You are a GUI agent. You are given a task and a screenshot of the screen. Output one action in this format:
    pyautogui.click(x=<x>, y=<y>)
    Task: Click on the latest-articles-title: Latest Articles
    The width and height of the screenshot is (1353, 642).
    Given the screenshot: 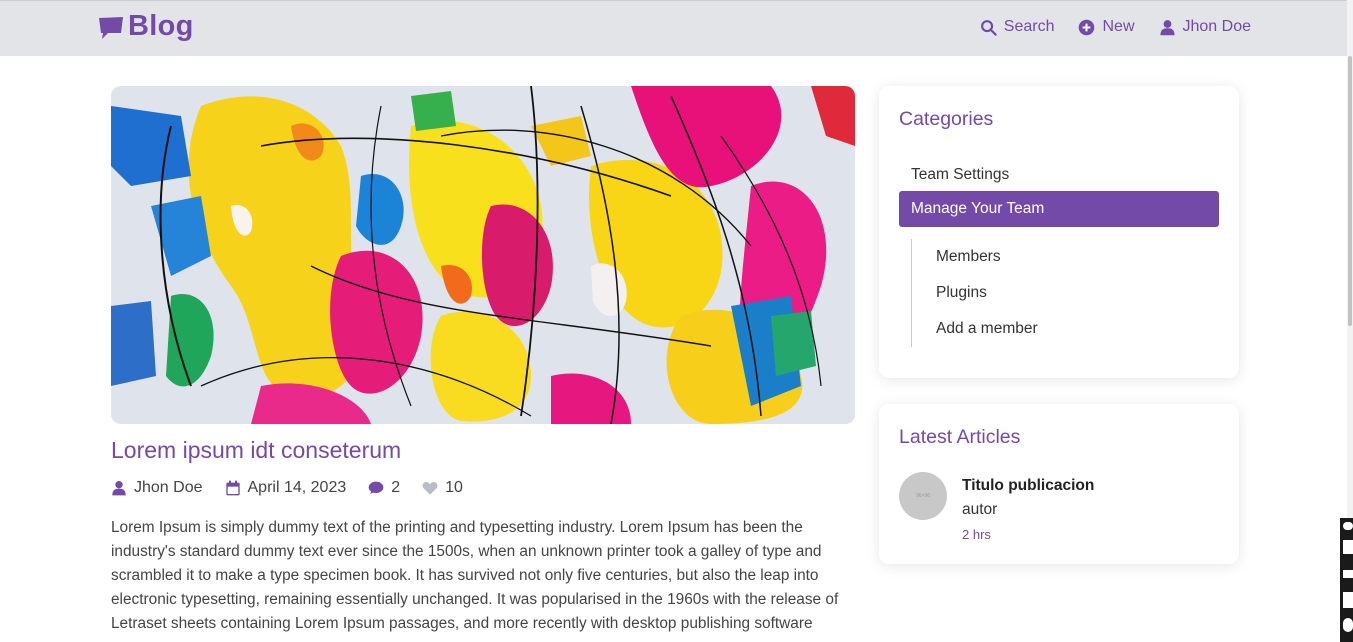 What is the action you would take?
    pyautogui.click(x=960, y=437)
    